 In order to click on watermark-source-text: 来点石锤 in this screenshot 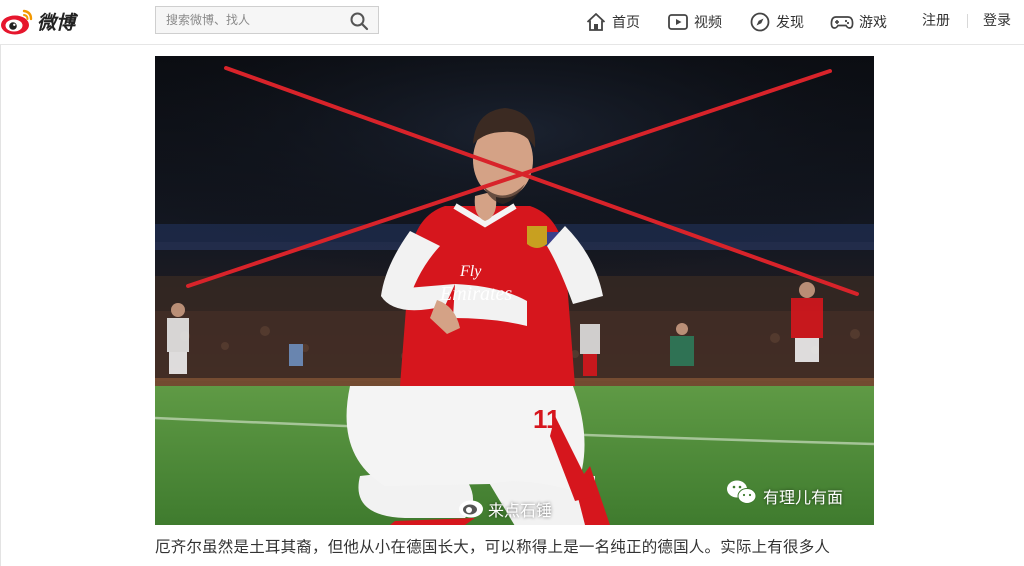, I will do `click(520, 510)`.